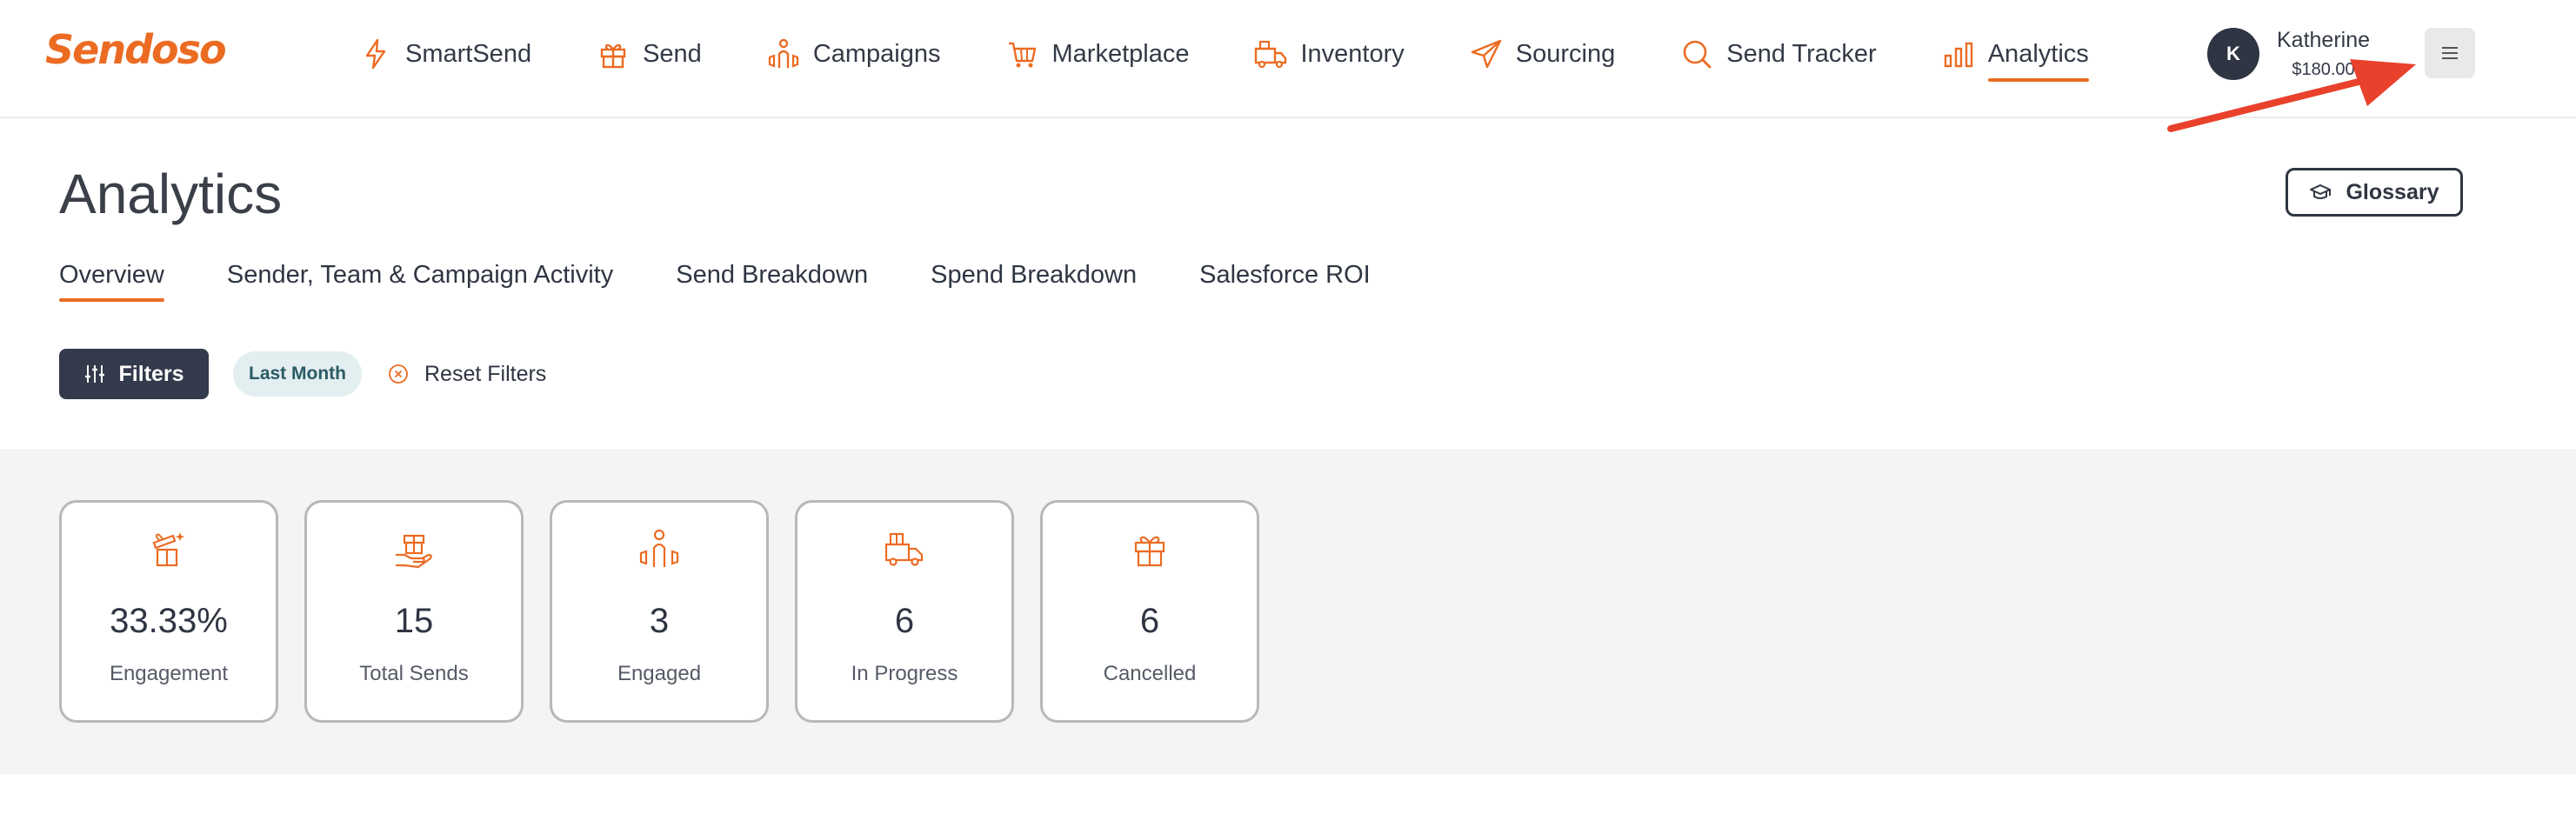 The image size is (2576, 821). What do you see at coordinates (904, 673) in the screenshot?
I see `stat-label: In Progress` at bounding box center [904, 673].